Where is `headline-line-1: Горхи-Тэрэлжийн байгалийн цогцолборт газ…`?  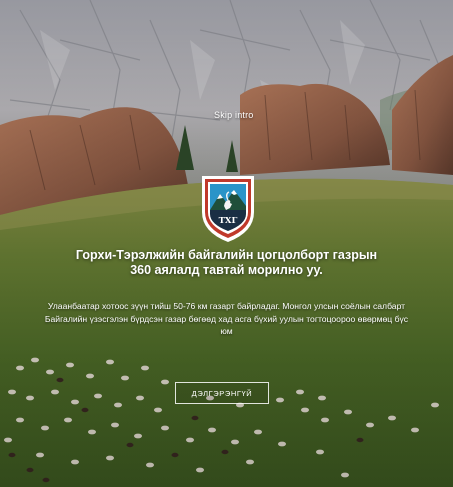
headline-line-1: Горхи-Тэрэлжийн байгалийн цогцолборт газ… is located at coordinates (226, 255).